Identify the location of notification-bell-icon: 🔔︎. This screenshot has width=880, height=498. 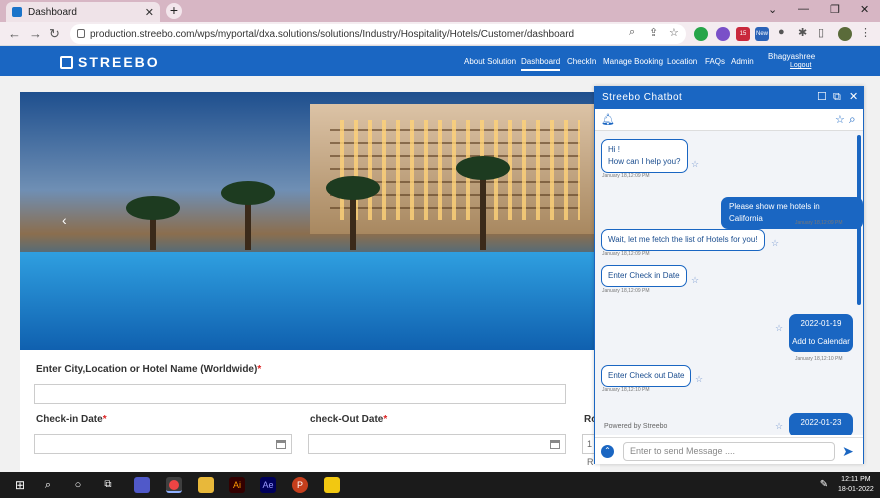
(608, 119).